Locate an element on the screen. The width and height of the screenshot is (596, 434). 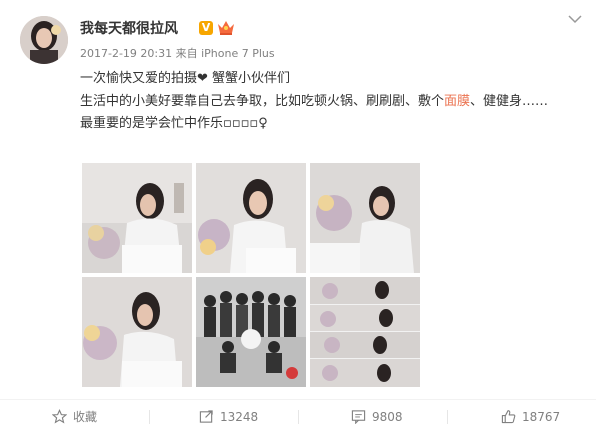
action-bar: 收藏 13248 9808 18767 is located at coordinates (298, 416).